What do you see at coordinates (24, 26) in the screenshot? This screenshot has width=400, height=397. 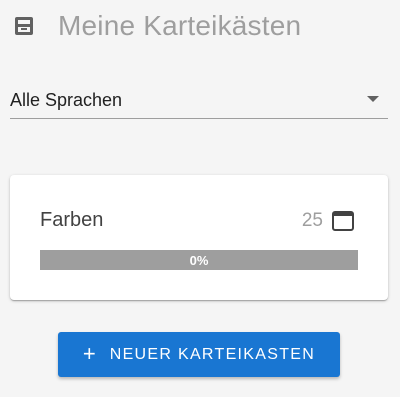 I see `inbox-tray-icon` at bounding box center [24, 26].